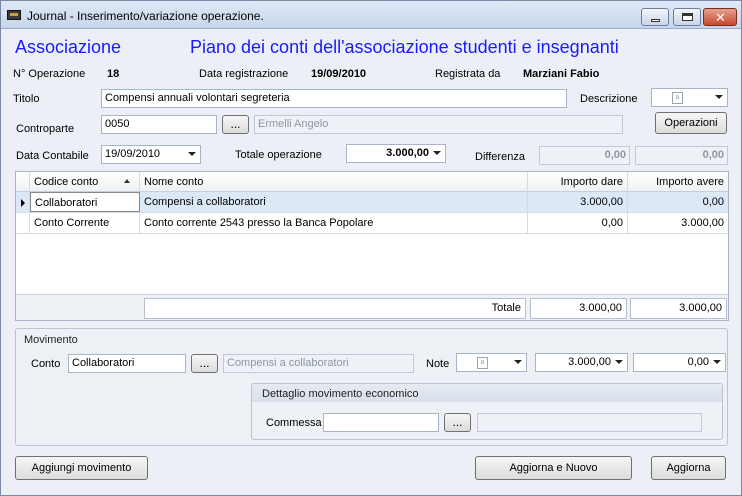  Describe the element at coordinates (678, 202) in the screenshot. I see `cell-credit: 0,00` at that location.